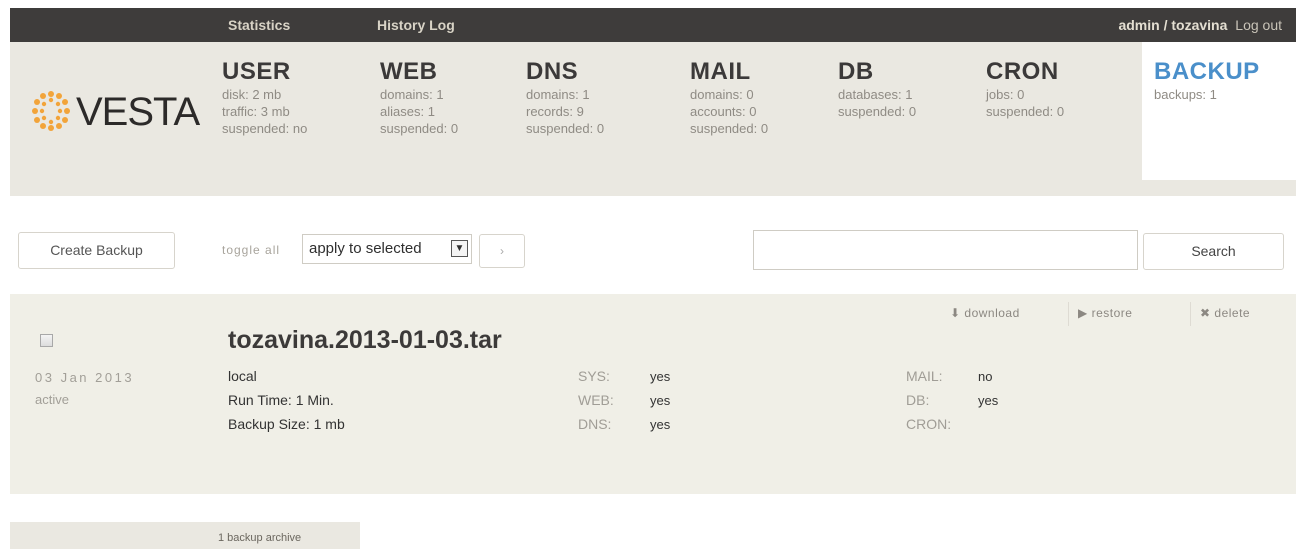 This screenshot has width=1304, height=549. What do you see at coordinates (185, 535) in the screenshot?
I see `footer-bar` at bounding box center [185, 535].